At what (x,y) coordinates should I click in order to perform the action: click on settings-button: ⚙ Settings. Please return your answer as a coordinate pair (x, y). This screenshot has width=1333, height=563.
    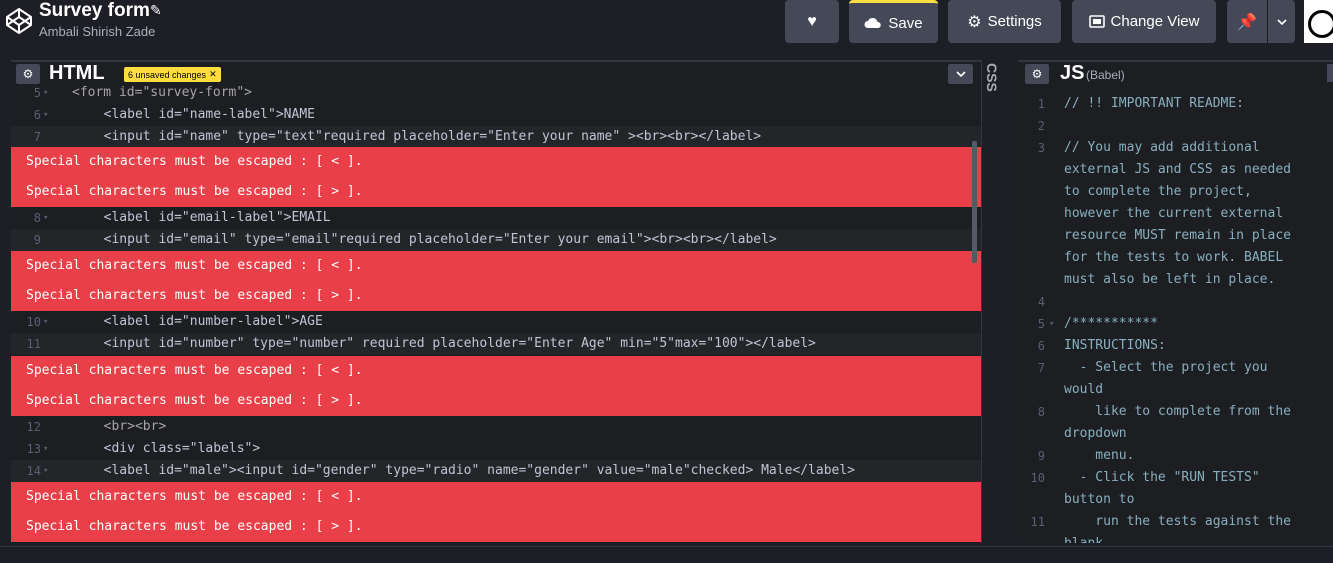
    Looking at the image, I should click on (1004, 21).